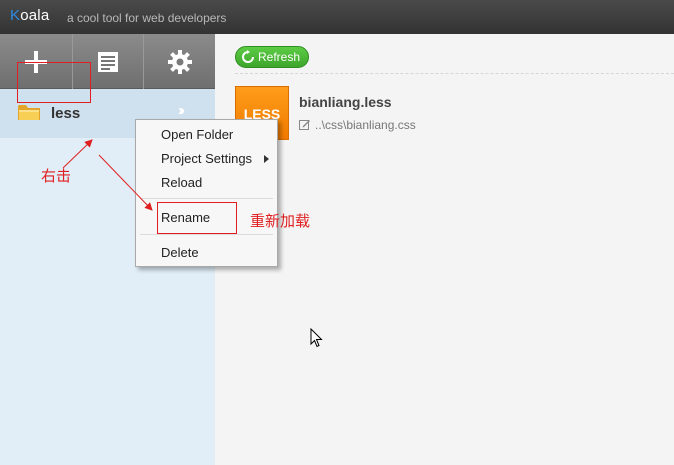  Describe the element at coordinates (125, 182) in the screenshot. I see `arrow-to-rename` at that location.